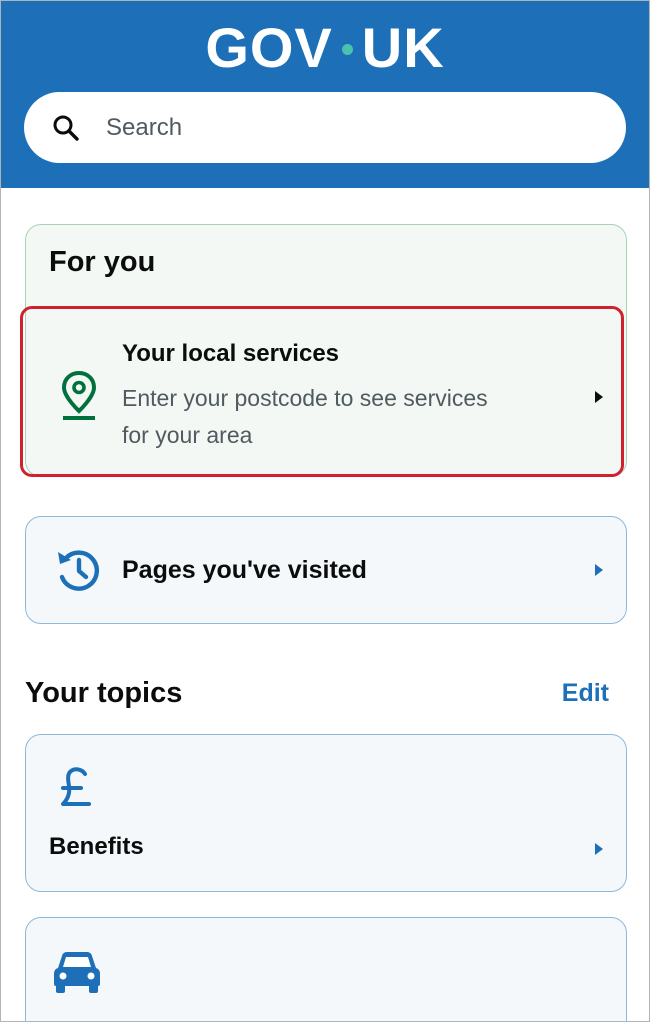 Image resolution: width=650 pixels, height=1022 pixels. What do you see at coordinates (144, 127) in the screenshot?
I see `search-placeholder: Search` at bounding box center [144, 127].